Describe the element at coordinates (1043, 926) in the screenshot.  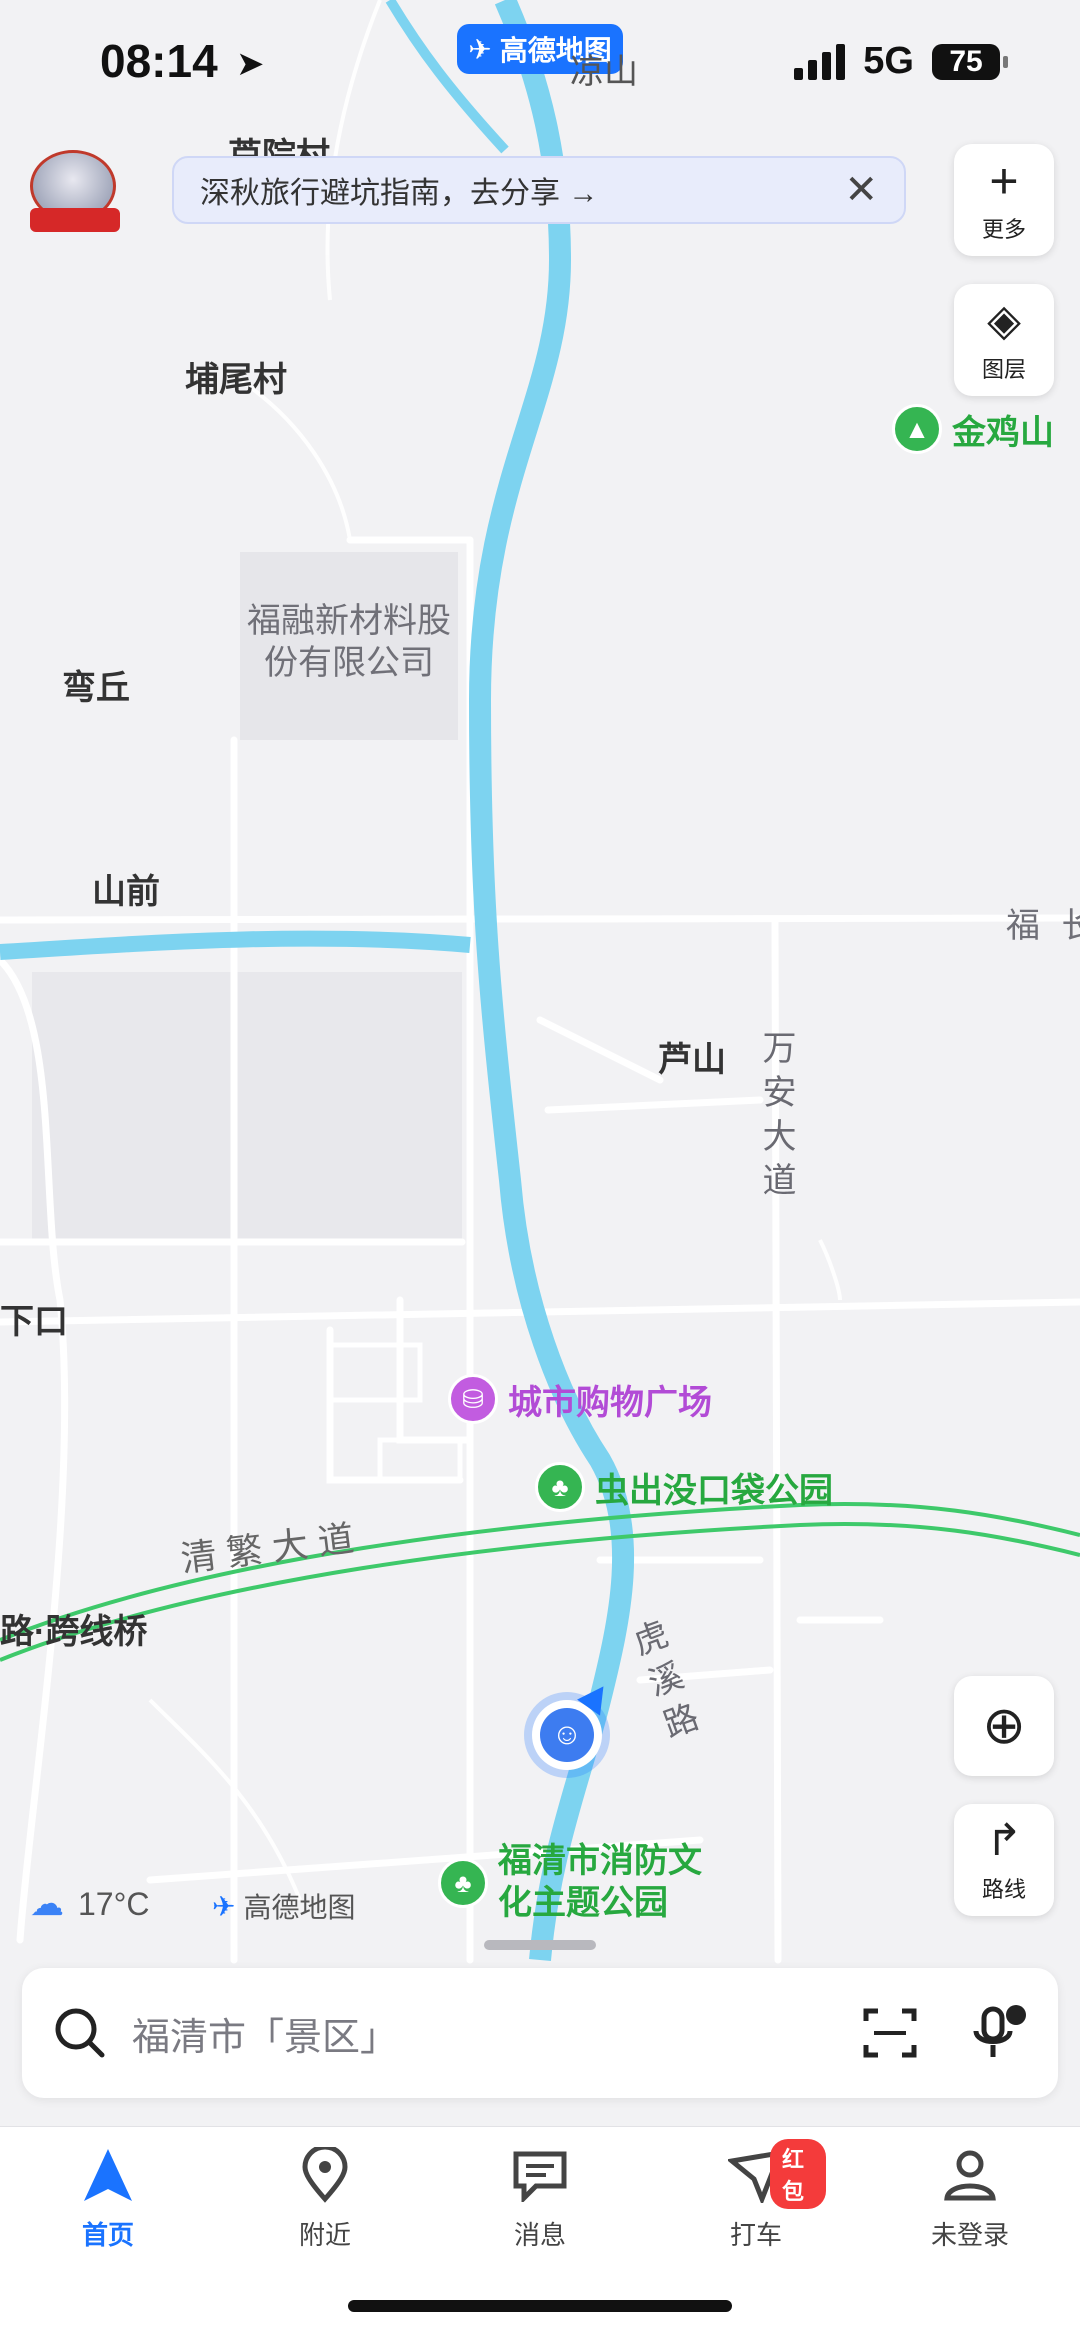
I see `map-label: 福 长` at that location.